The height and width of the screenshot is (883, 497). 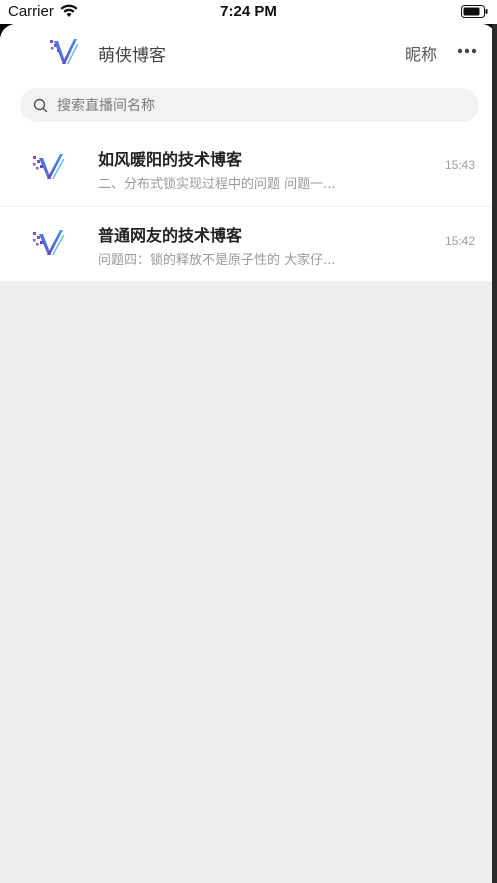 I want to click on conversation-name: 普通网友的技术博客, so click(x=170, y=235).